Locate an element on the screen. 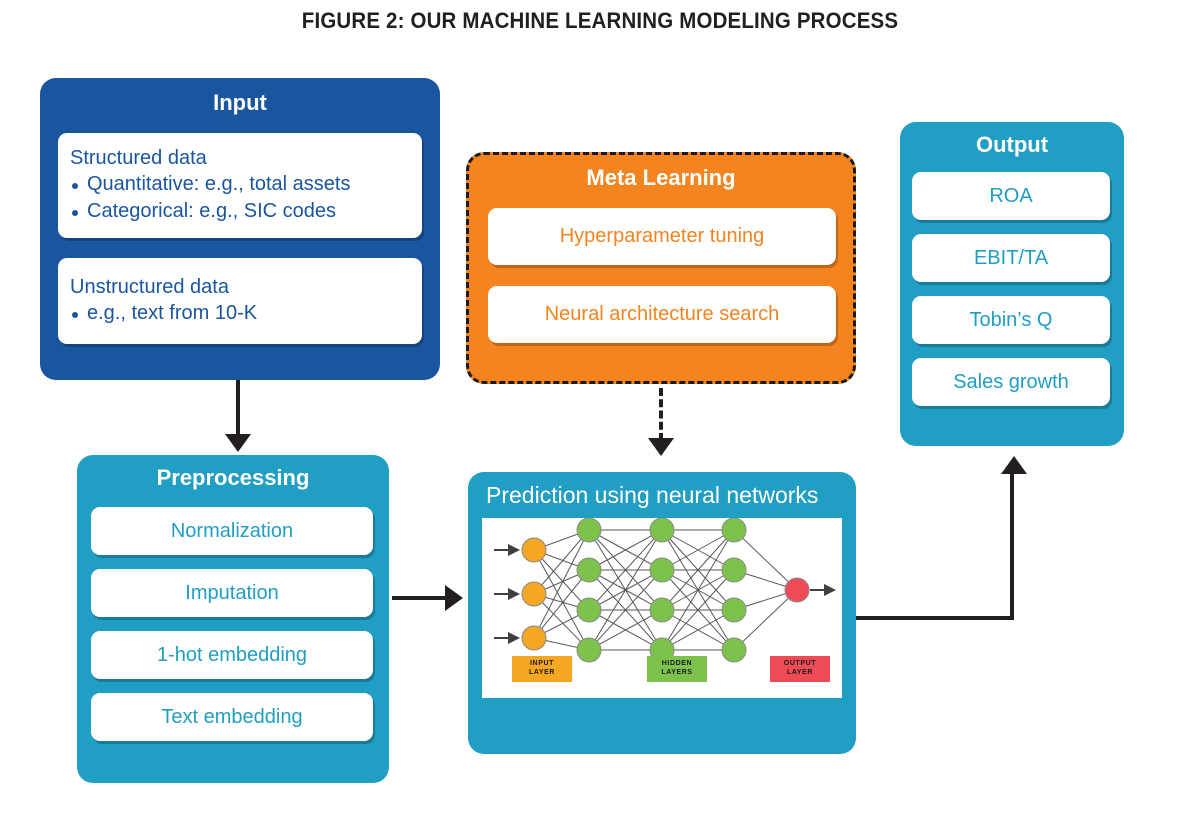 This screenshot has height=819, width=1200. card-label: Text embedding is located at coordinates (232, 716).